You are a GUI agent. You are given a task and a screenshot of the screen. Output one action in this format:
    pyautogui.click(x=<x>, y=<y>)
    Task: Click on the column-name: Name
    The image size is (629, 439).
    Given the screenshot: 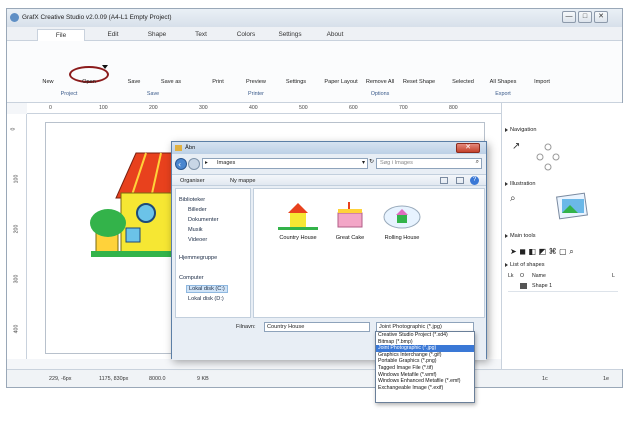 What is the action you would take?
    pyautogui.click(x=539, y=276)
    